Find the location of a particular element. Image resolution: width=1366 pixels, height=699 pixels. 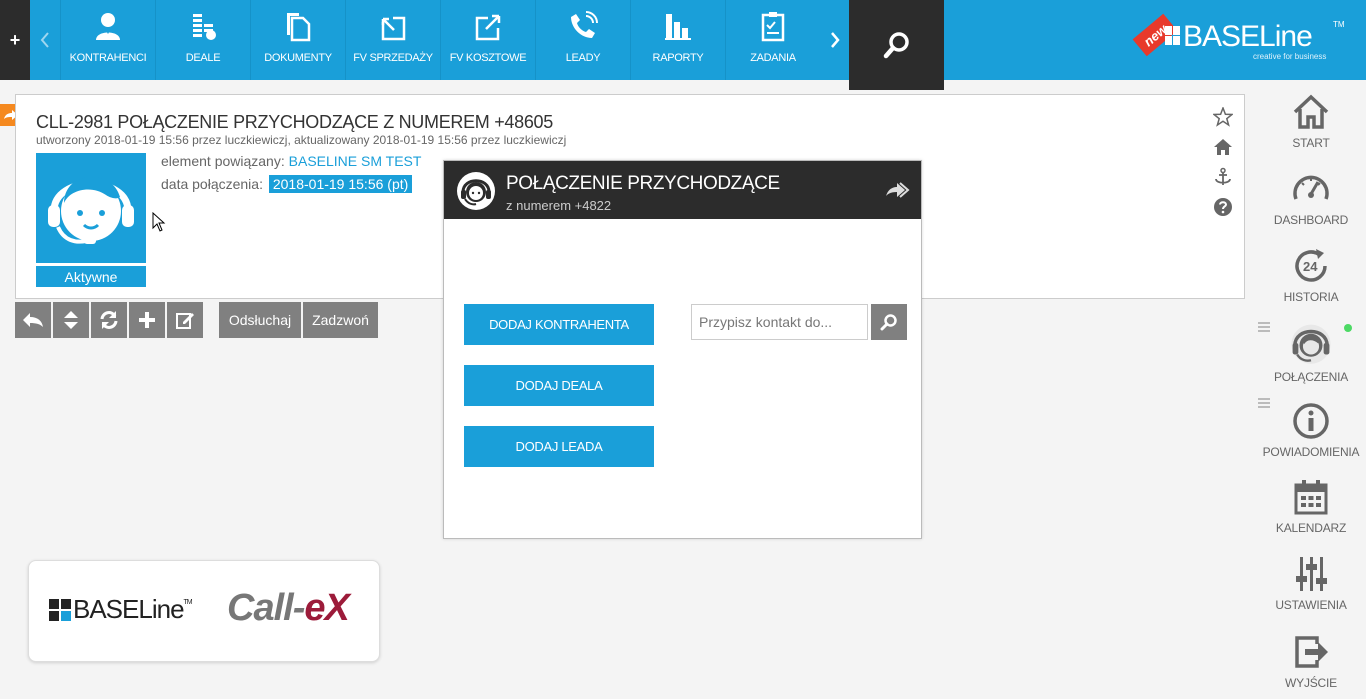

related-element-link: BASELINE SM TEST is located at coordinates (355, 161).